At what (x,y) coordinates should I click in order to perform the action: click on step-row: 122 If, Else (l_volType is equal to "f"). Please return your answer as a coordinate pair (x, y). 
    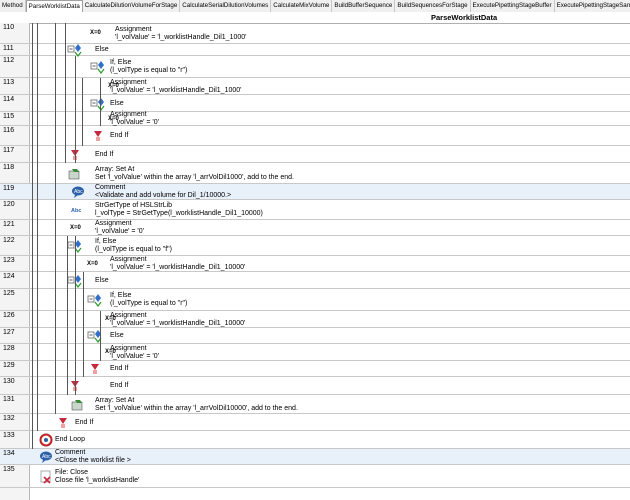
    Looking at the image, I should click on (315, 246).